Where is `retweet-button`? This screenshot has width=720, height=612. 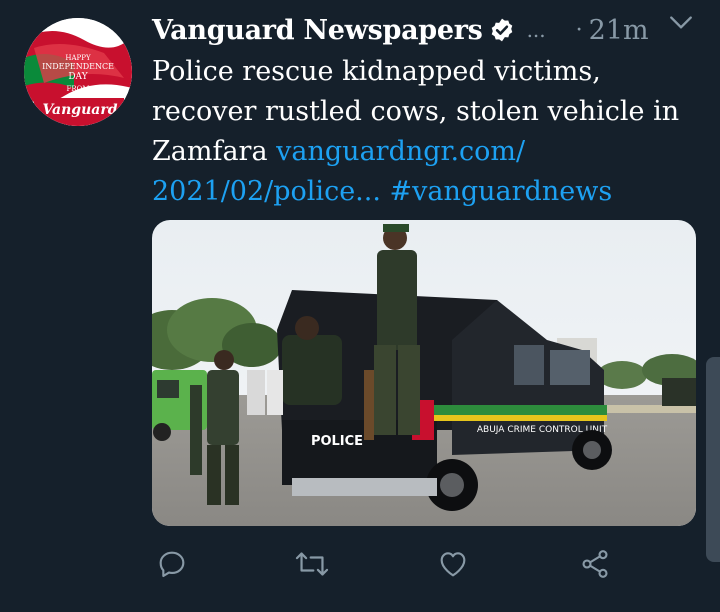 retweet-button is located at coordinates (312, 564).